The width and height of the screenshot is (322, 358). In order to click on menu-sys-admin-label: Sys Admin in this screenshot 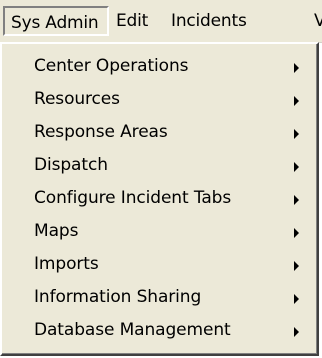, I will do `click(55, 23)`.